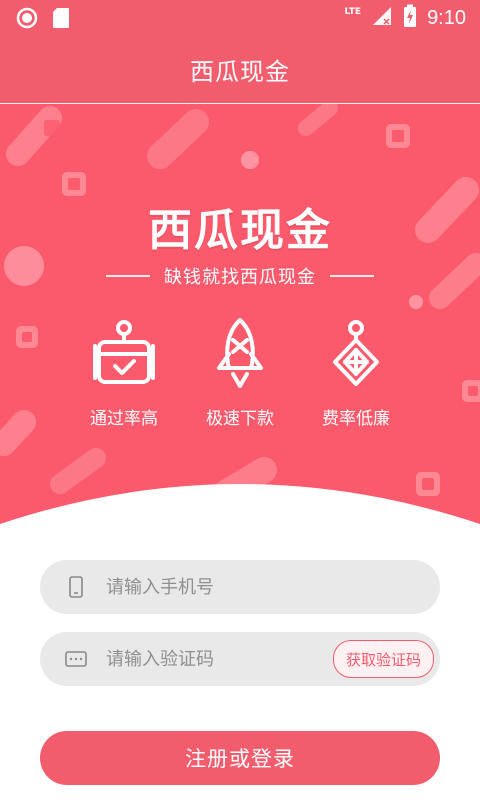 The width and height of the screenshot is (480, 800). Describe the element at coordinates (27, 20) in the screenshot. I see `circle-notification-icon` at that location.